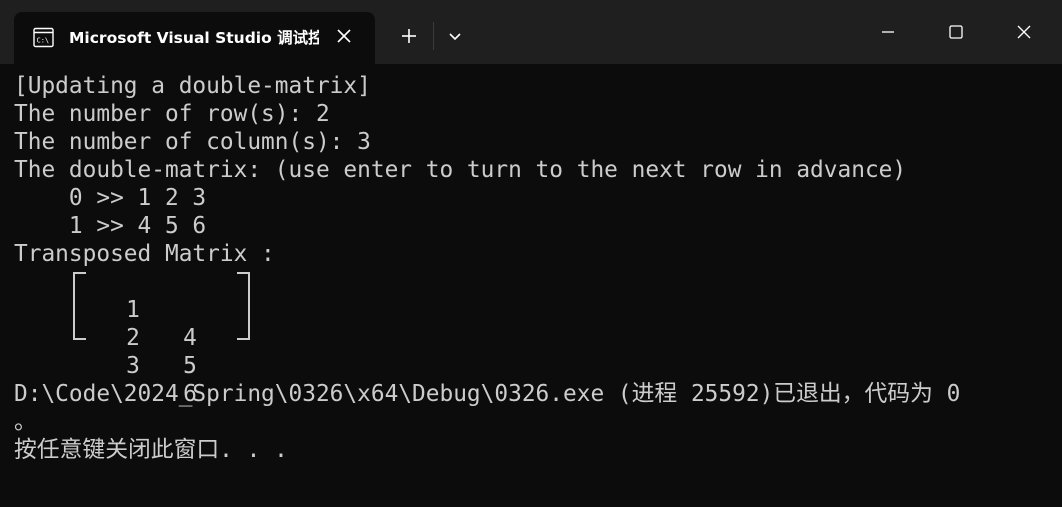 The image size is (1062, 507). Describe the element at coordinates (43, 41) in the screenshot. I see `svg-text: C:\` at that location.